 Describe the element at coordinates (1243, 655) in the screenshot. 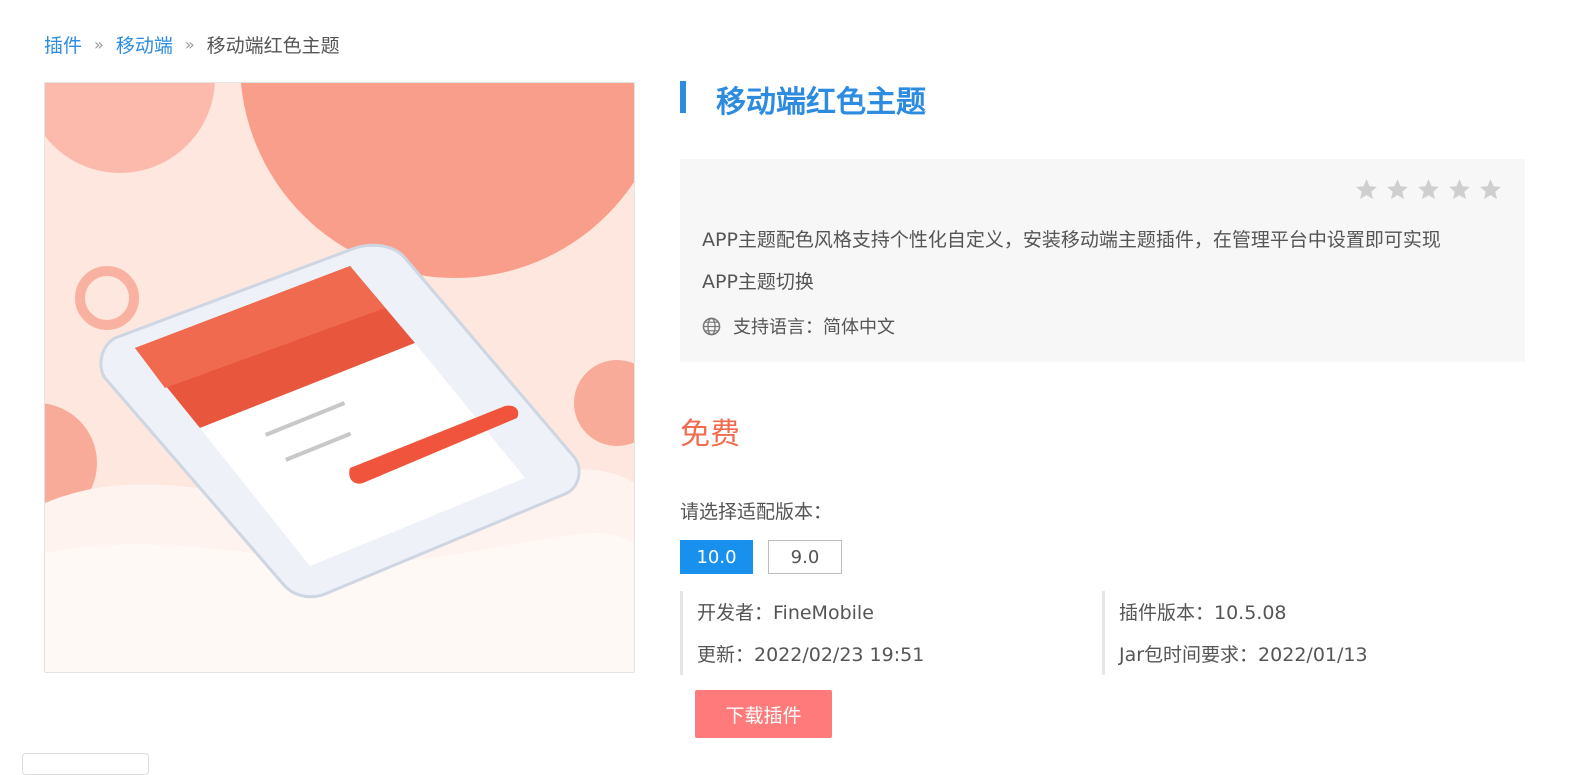

I see `jar-requirement-info: Jar包时间要求：2022/01/13` at that location.